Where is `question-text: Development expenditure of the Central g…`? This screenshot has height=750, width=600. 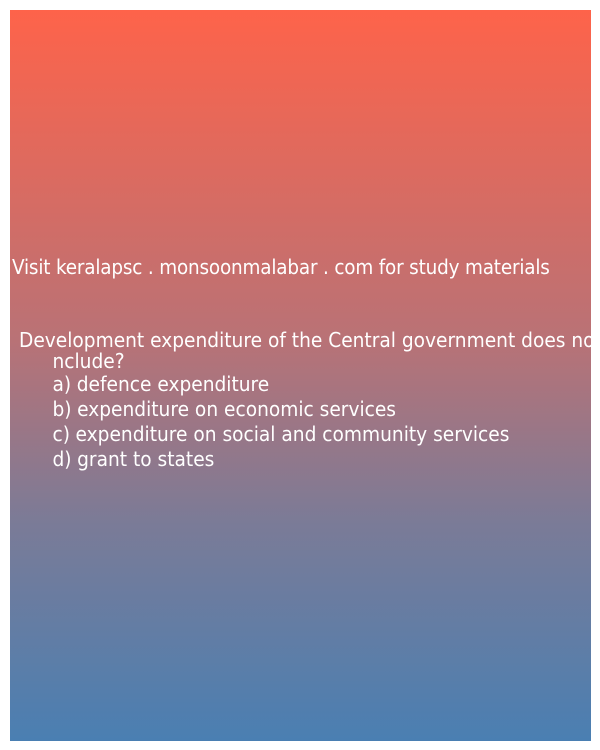
question-text: Development expenditure of the Central g… is located at coordinates (309, 350).